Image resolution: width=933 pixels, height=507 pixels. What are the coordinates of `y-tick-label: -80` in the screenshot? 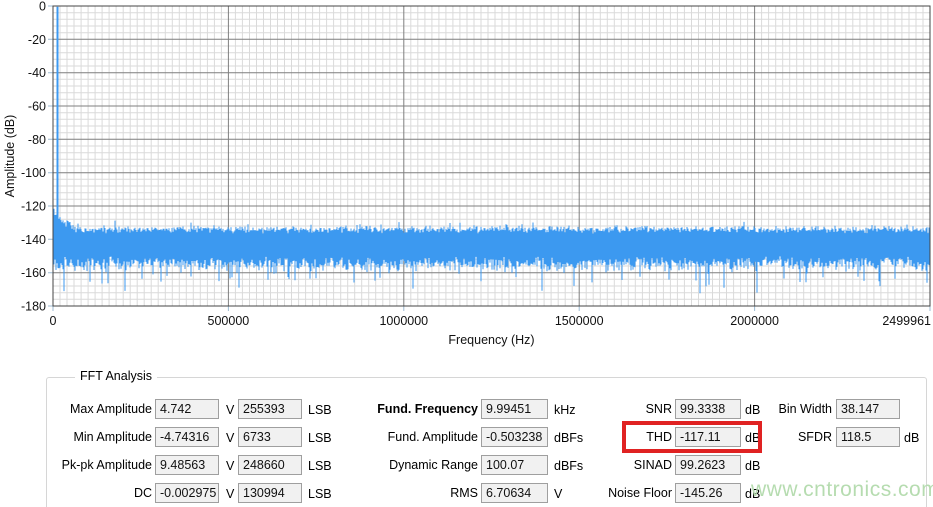 It's located at (37, 140).